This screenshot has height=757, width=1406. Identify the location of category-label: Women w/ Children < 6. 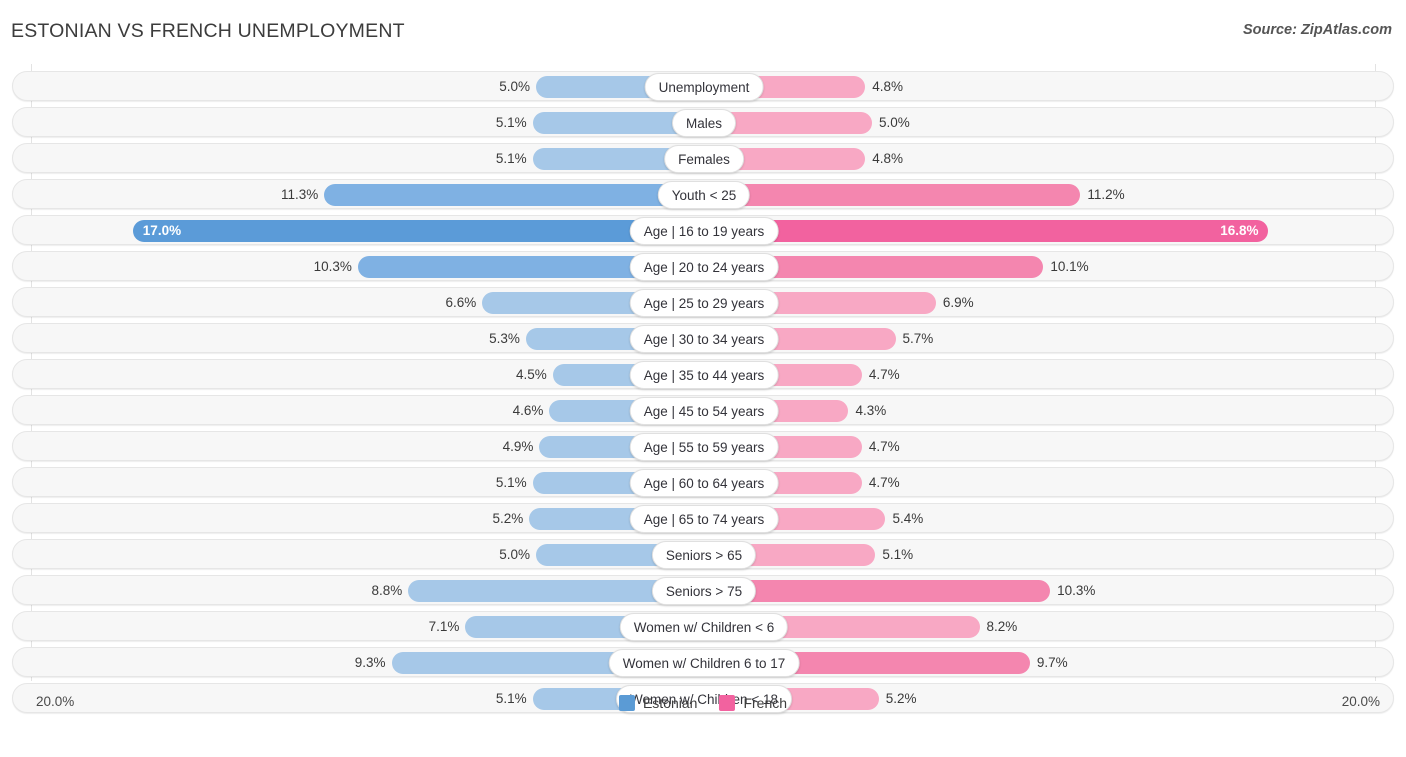
(704, 627).